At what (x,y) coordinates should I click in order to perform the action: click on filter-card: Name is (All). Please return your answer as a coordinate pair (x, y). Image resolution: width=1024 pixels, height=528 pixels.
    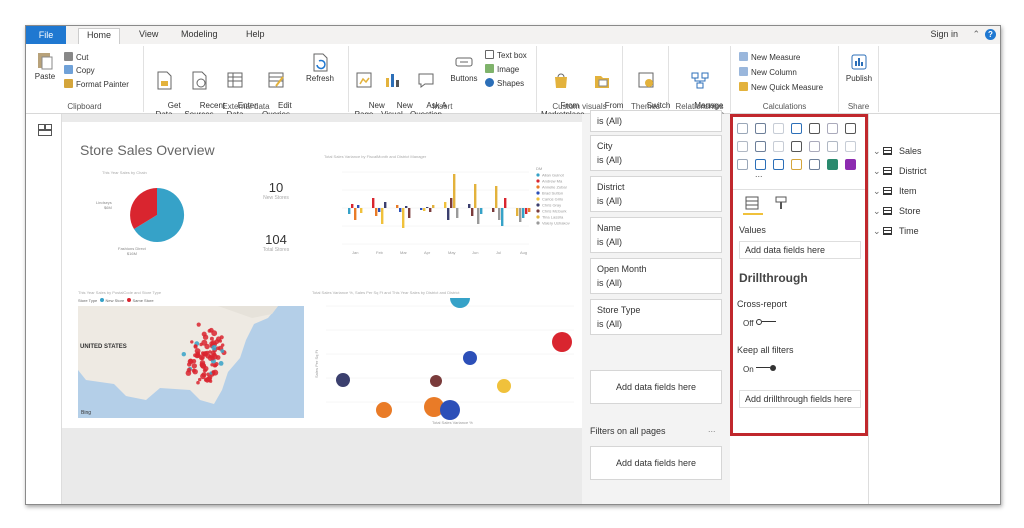
    Looking at the image, I should click on (656, 235).